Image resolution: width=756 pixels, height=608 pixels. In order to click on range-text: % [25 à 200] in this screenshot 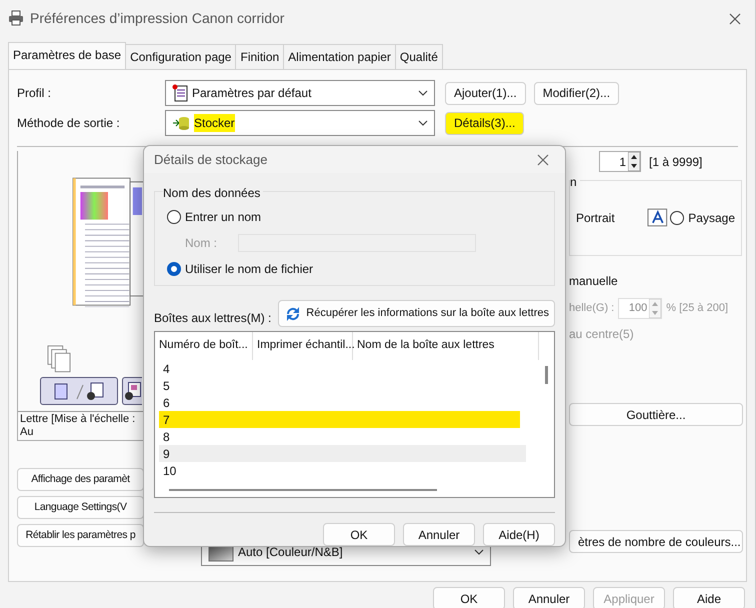, I will do `click(697, 308)`.